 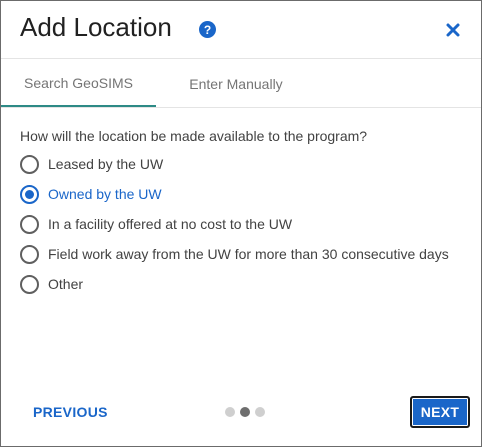 I want to click on help-icon: ?, so click(x=207, y=29).